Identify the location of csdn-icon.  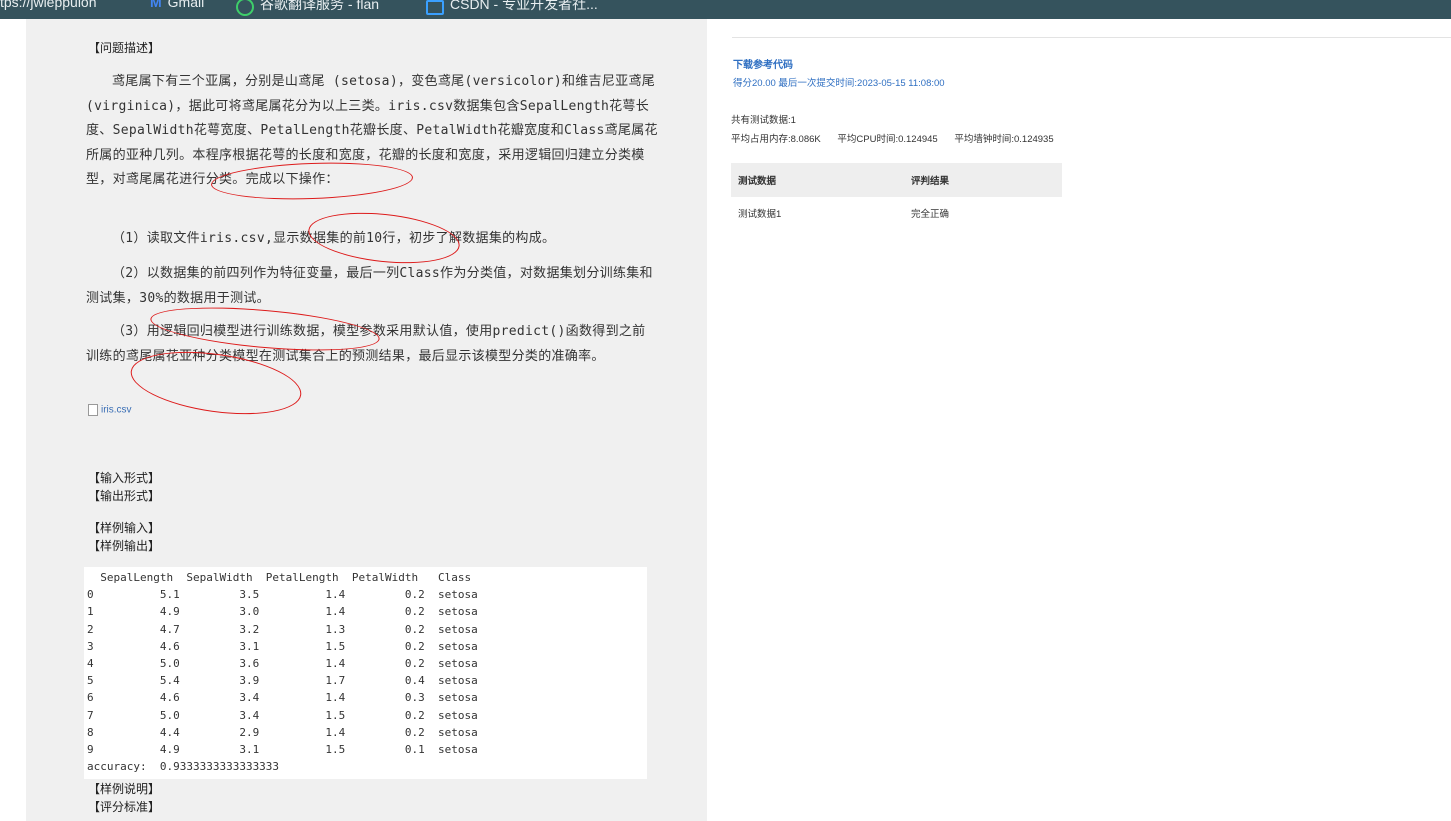
(435, 7).